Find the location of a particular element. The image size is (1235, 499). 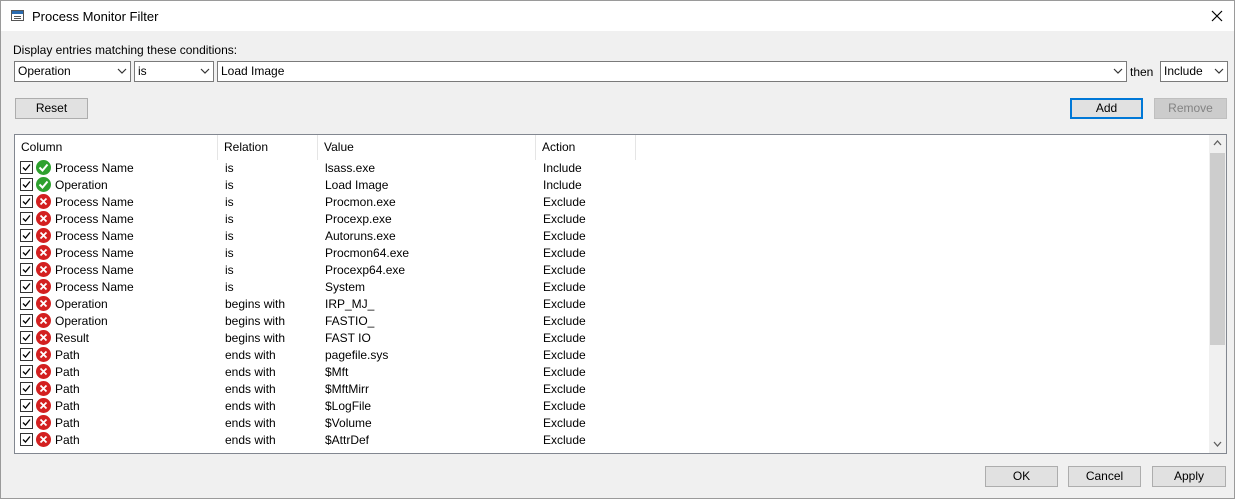

relation-dropdown: is is located at coordinates (174, 71).